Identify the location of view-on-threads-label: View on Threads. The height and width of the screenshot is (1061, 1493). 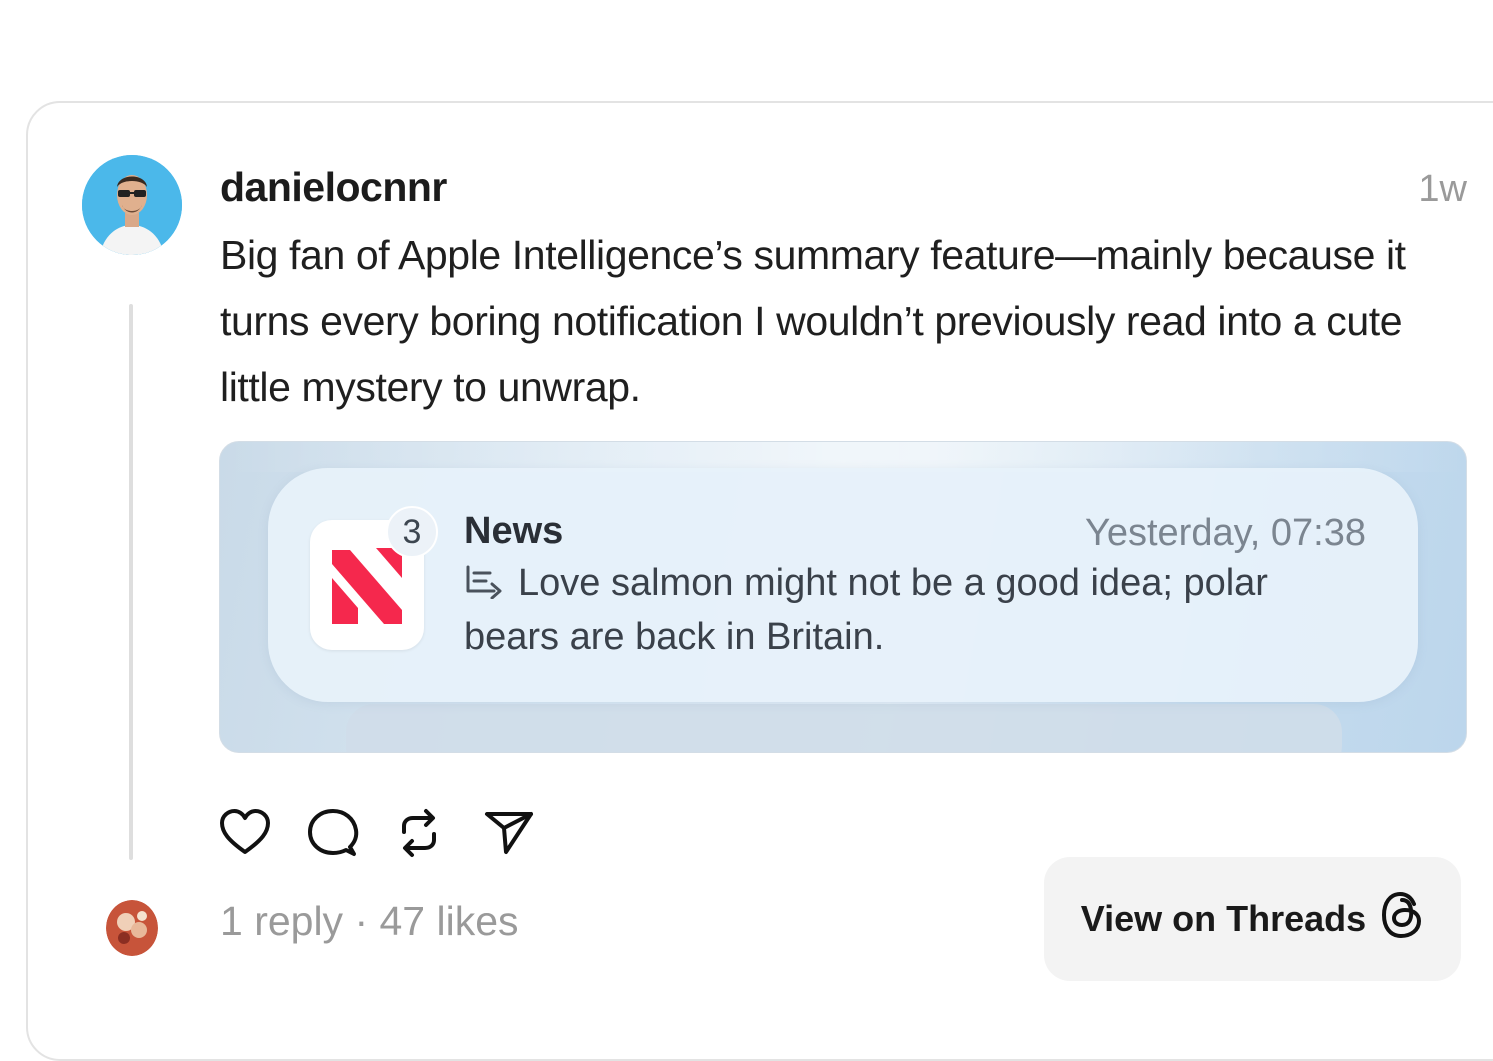
(1223, 918).